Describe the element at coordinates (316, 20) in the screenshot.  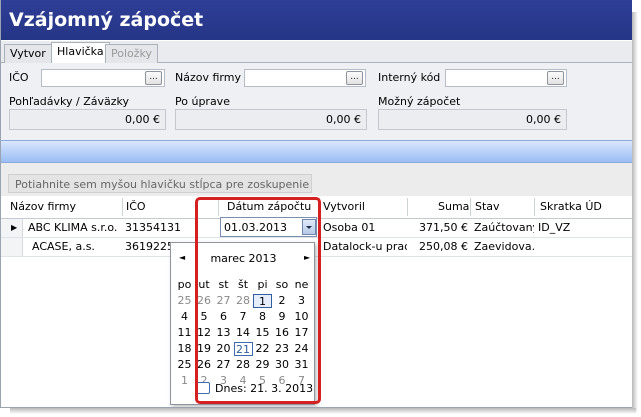
I see `window-title: Vzájomný zápočet` at that location.